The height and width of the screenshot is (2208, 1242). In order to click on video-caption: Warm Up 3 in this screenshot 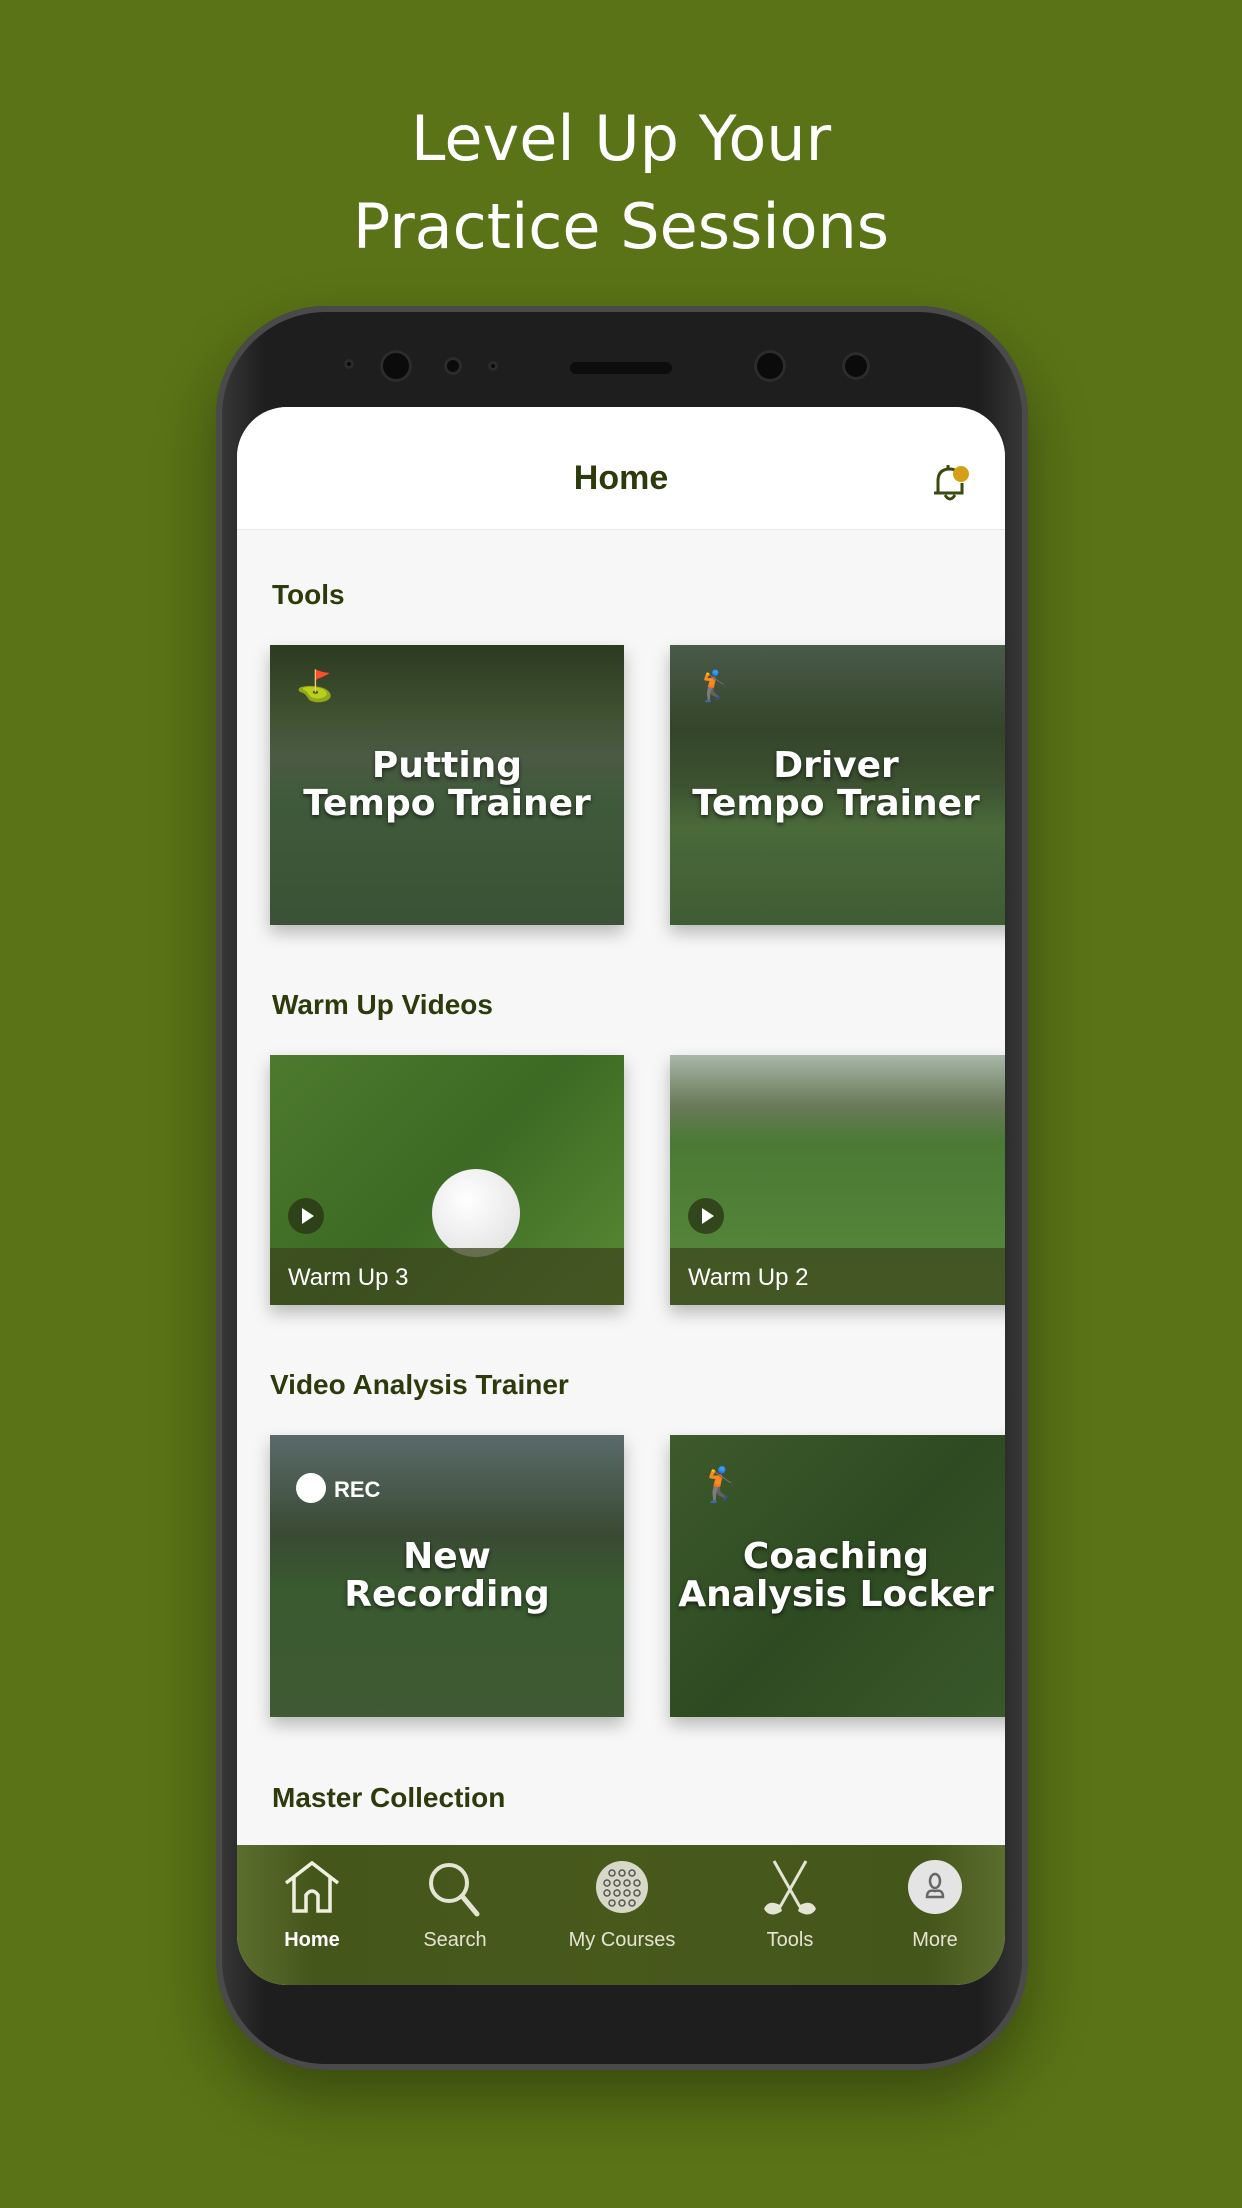, I will do `click(447, 1276)`.